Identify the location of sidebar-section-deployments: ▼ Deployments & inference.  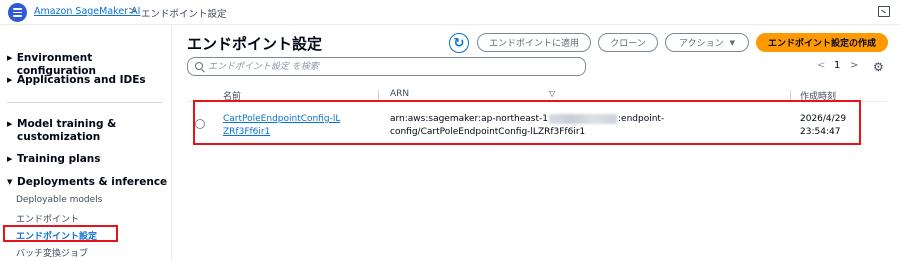
(87, 182).